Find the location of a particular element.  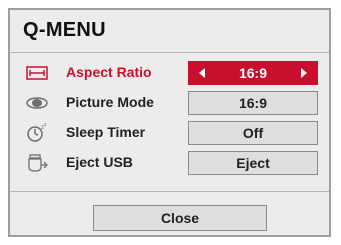

menu-item-picture-mode: Picture Mode 16:9 is located at coordinates (173, 103).